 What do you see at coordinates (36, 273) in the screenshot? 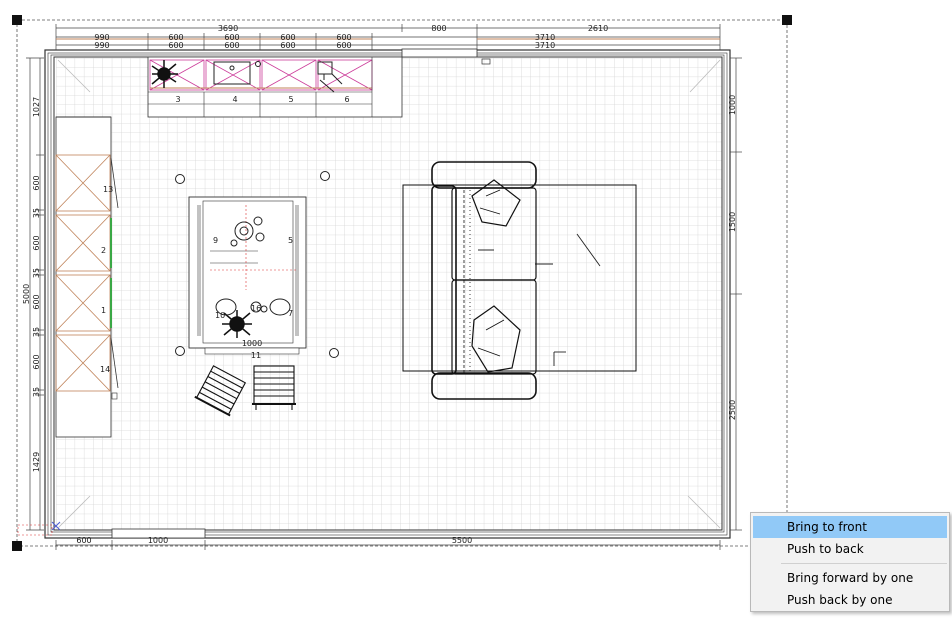
I see `left-dim-5: 35` at bounding box center [36, 273].